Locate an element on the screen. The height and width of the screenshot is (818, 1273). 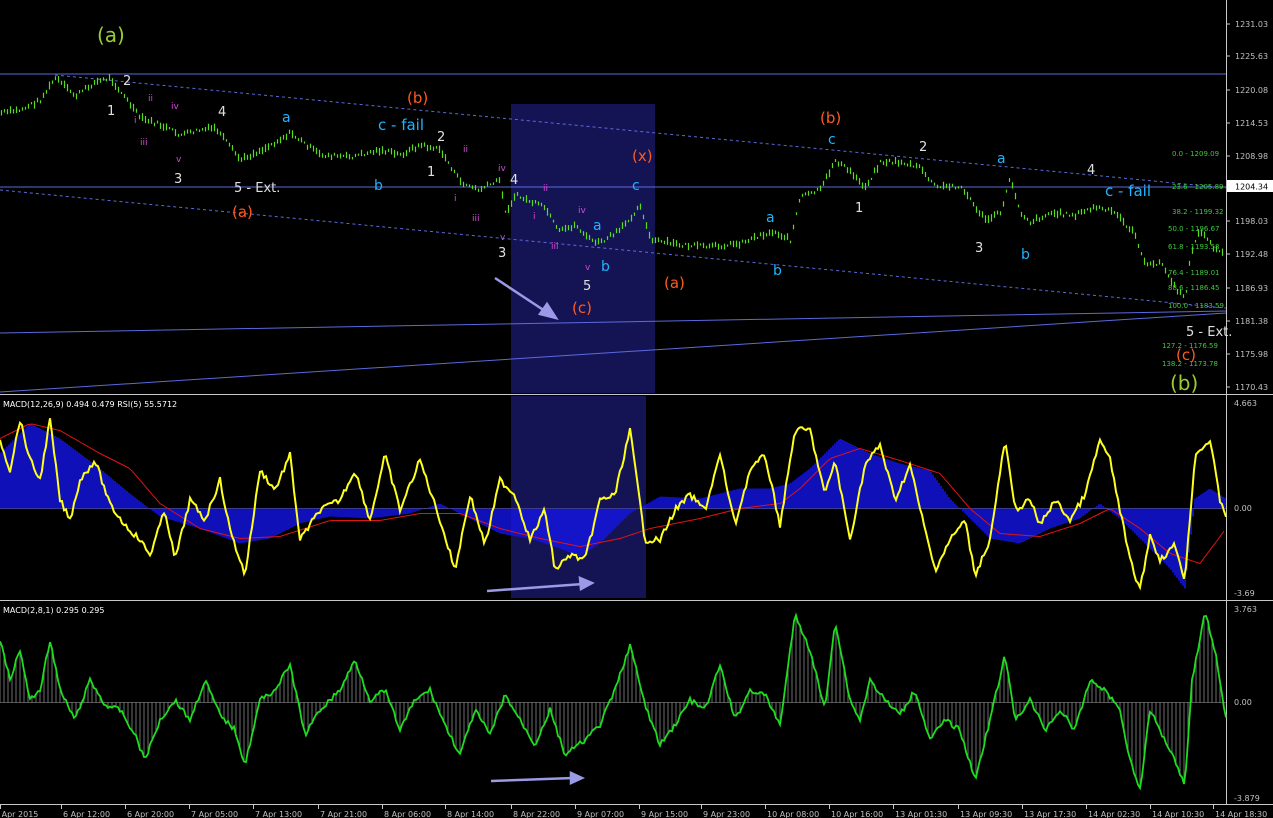
time-tick-label: 9 Apr 07:00 is located at coordinates (600, 814).